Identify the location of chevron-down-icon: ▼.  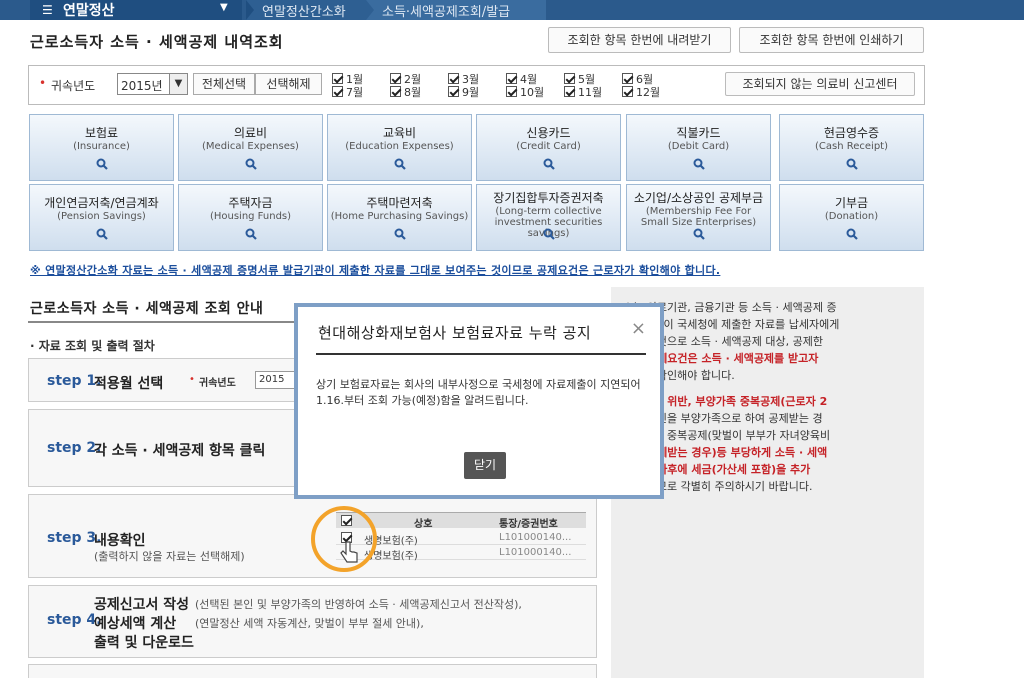
(178, 84).